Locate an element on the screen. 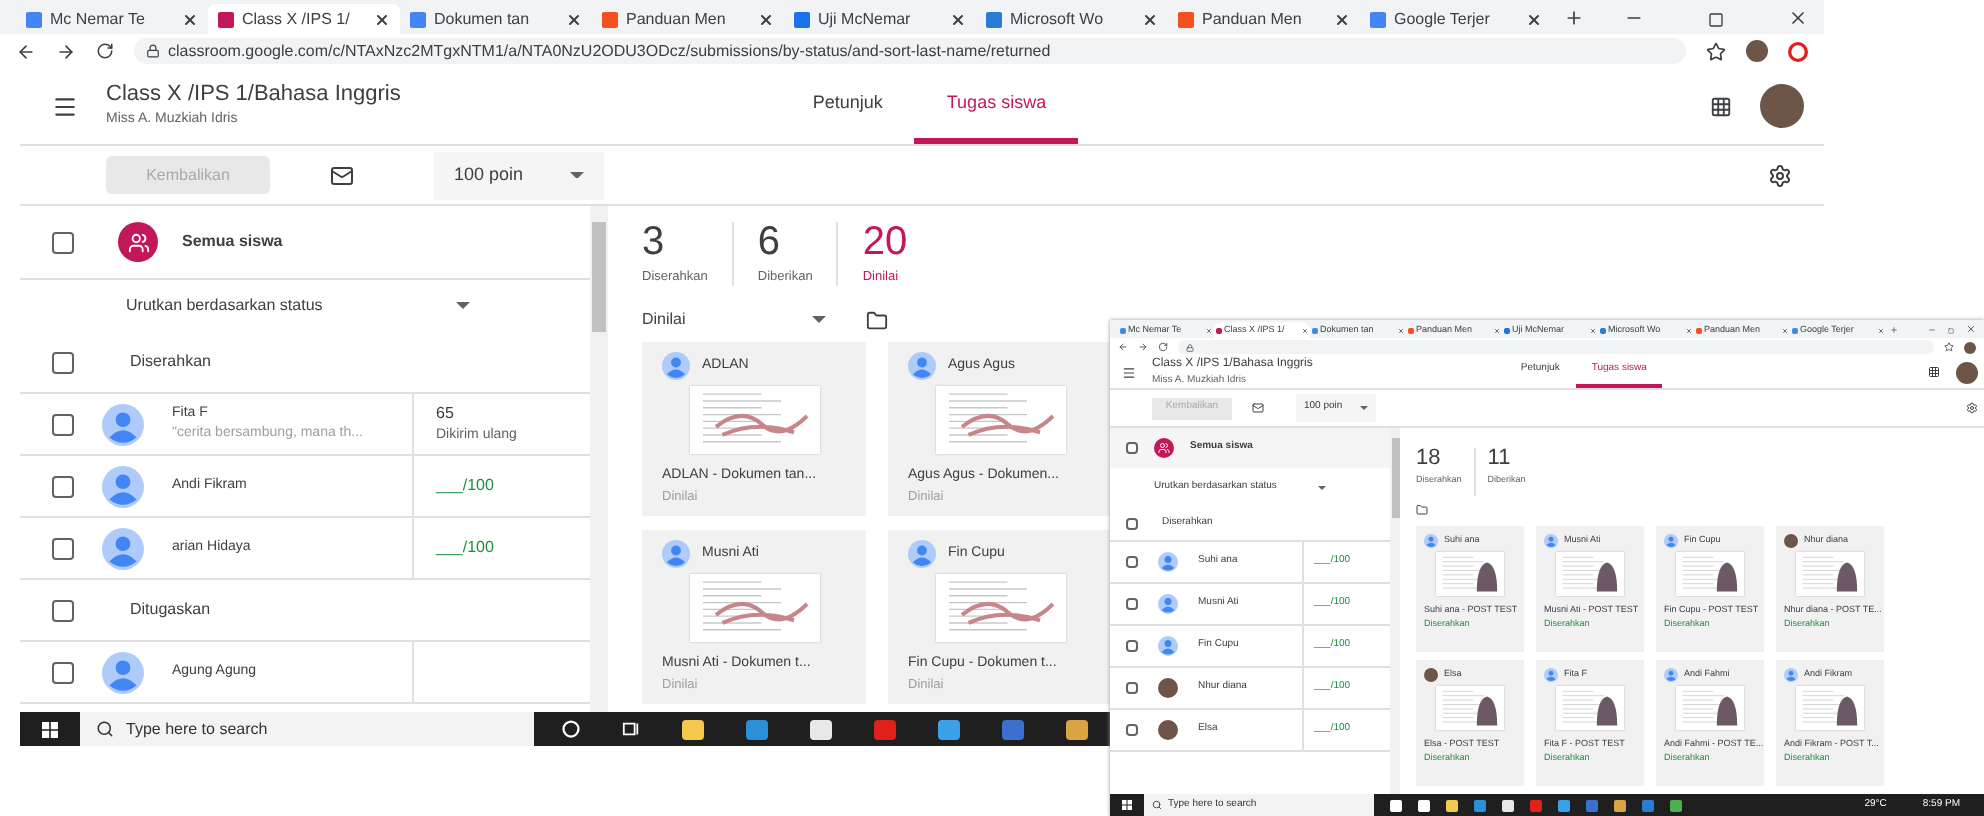  tab-title: Panduan Men is located at coordinates (1253, 19).